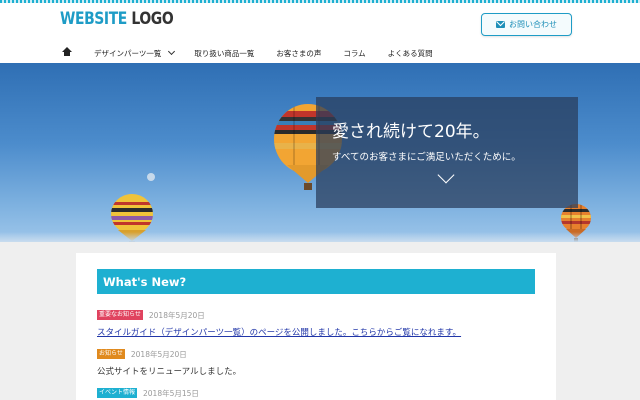 This screenshot has width=640, height=400. I want to click on news-text: 公式サイトをリニューアルしました。, so click(169, 372).